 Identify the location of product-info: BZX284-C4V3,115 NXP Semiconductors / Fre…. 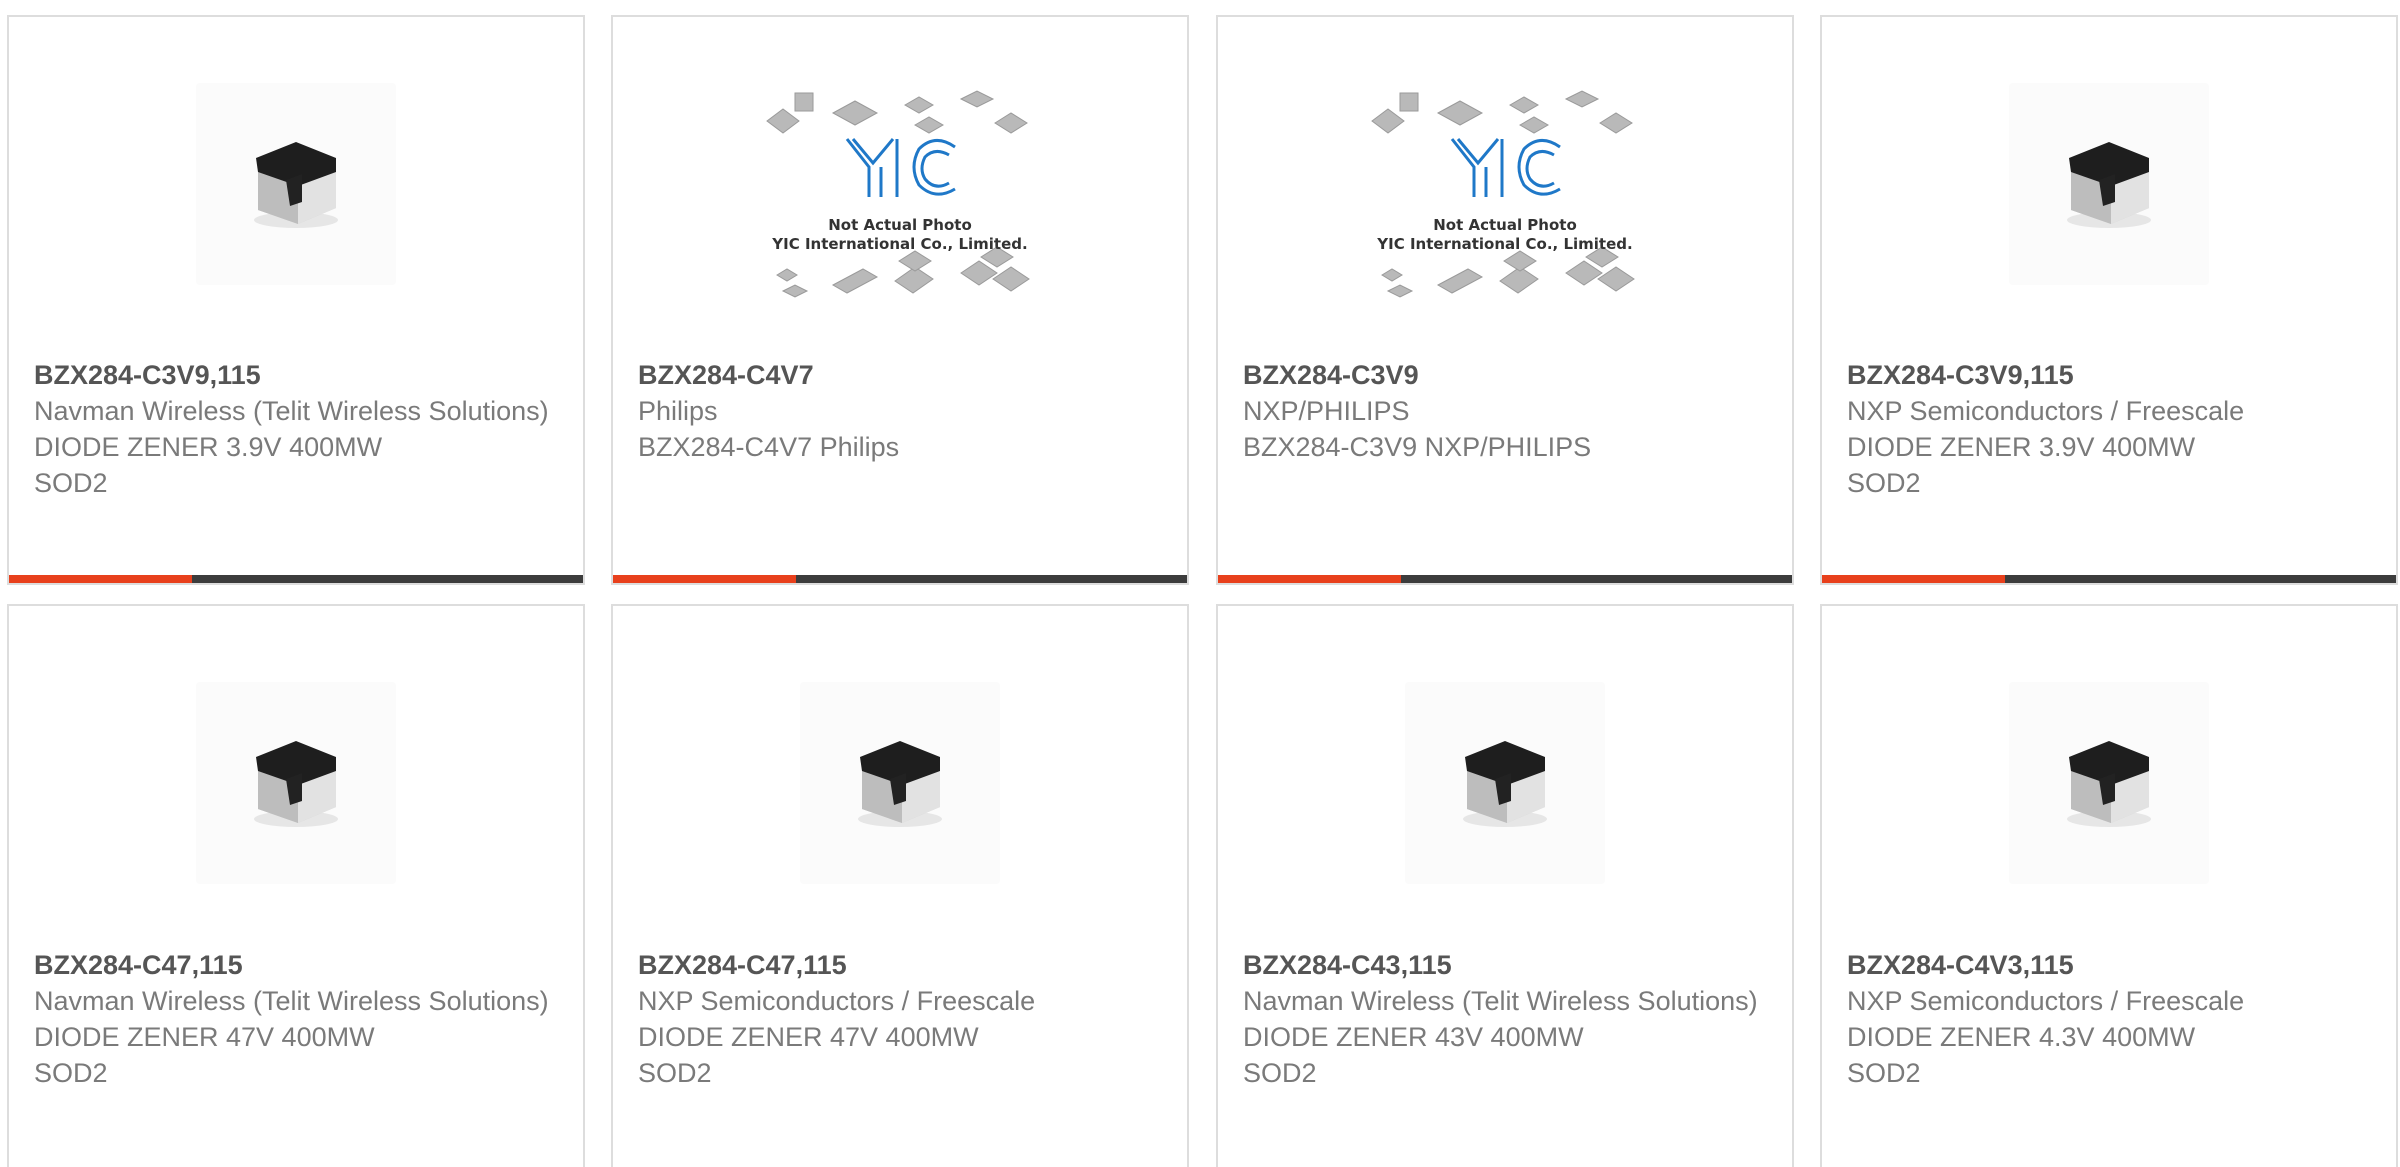
(2109, 1019).